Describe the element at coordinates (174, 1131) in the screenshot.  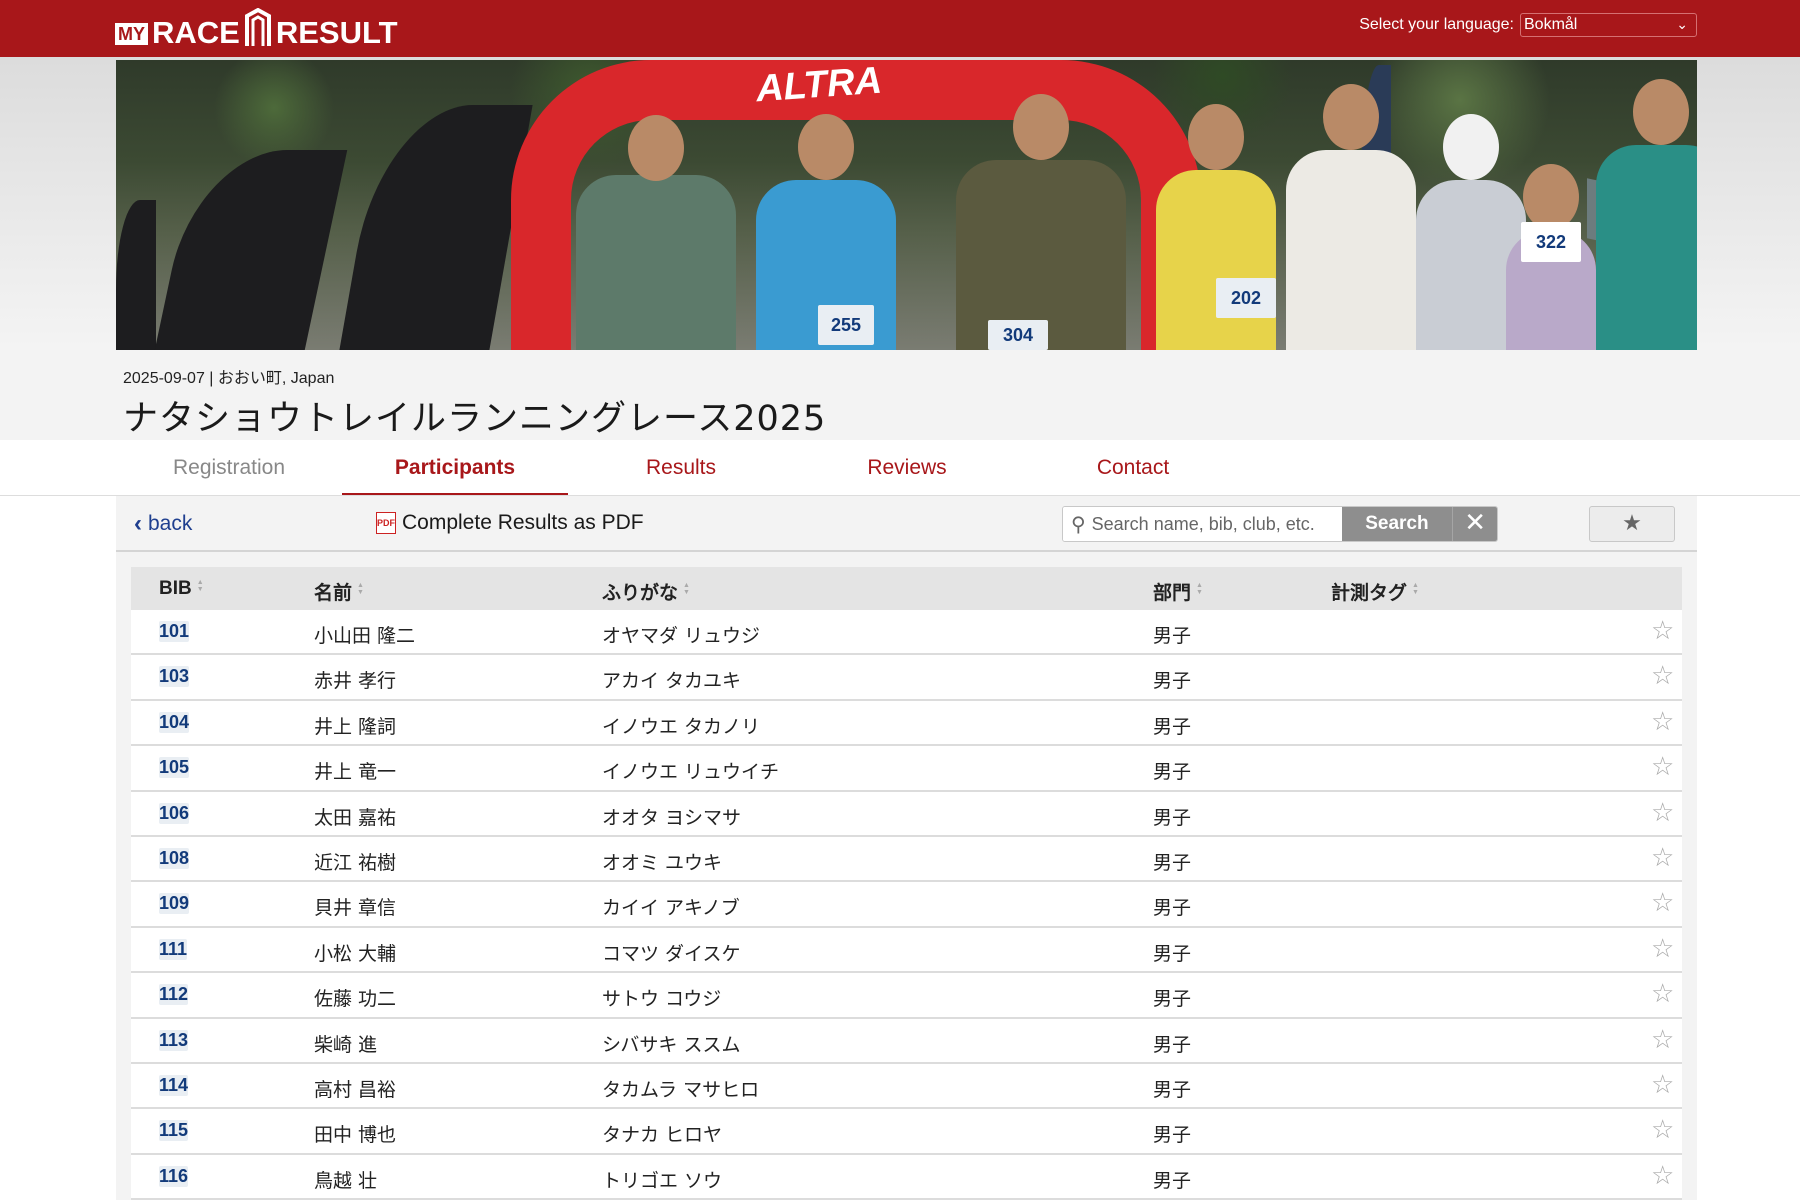
I see `bib-cell: 115` at that location.